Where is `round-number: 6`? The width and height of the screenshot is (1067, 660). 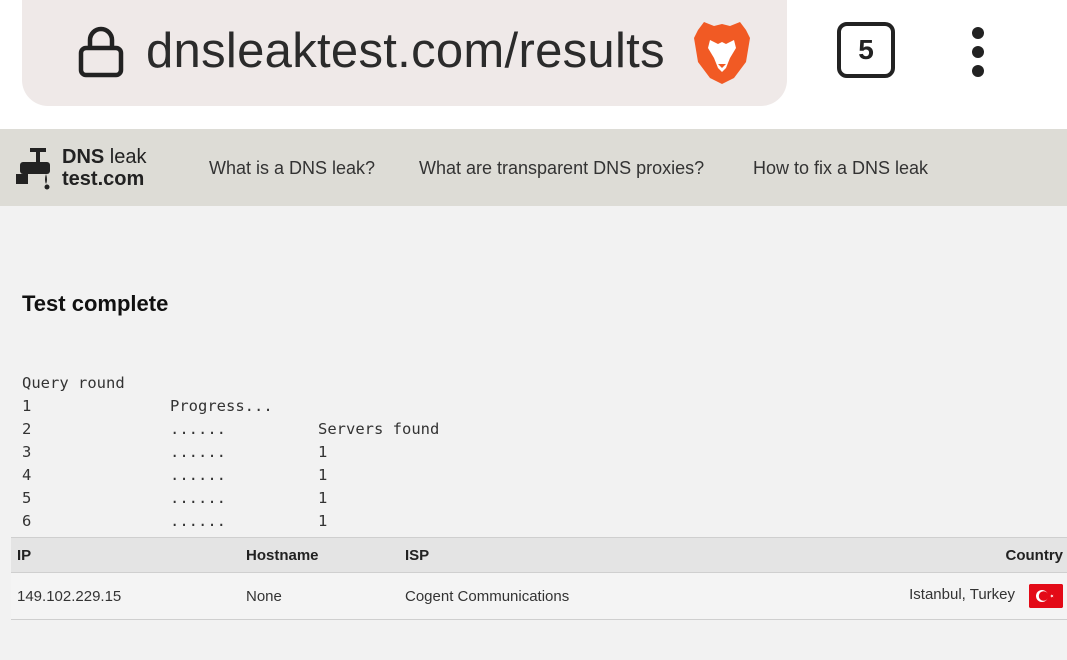 round-number: 6 is located at coordinates (27, 521).